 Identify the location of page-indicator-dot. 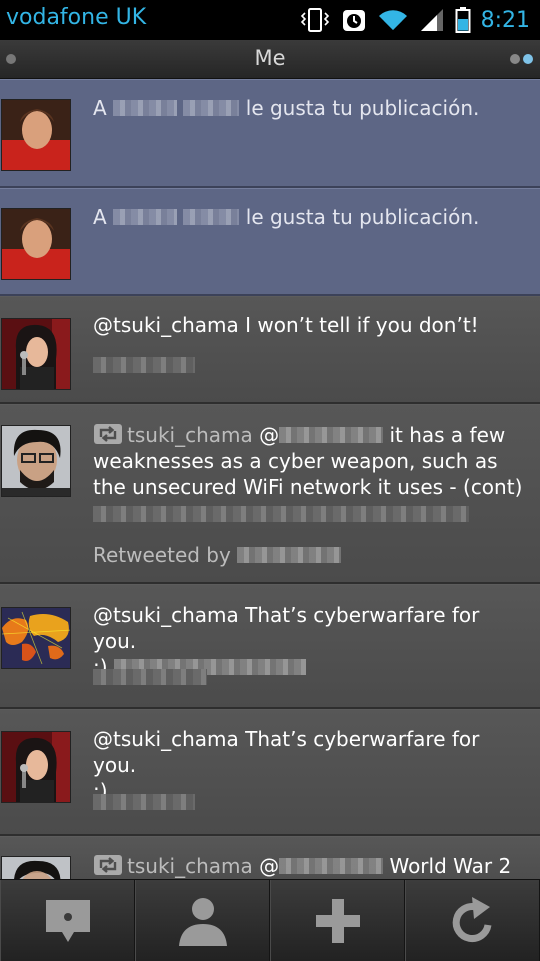
(515, 59).